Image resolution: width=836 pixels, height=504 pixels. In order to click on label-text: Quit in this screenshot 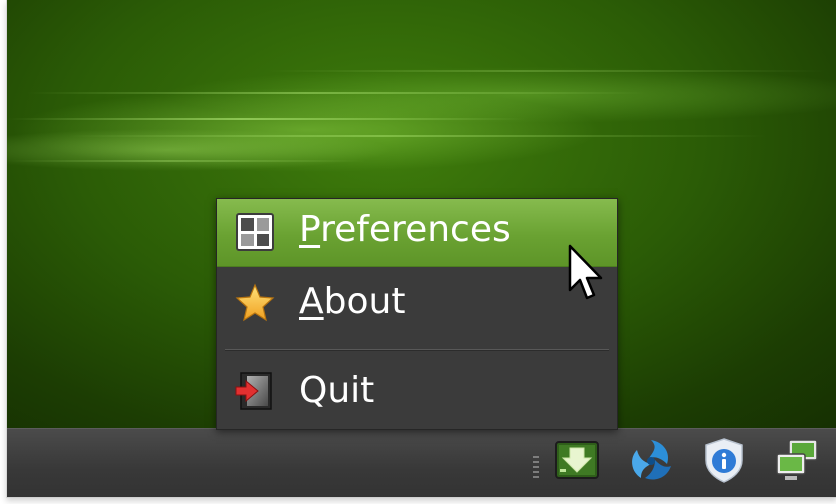, I will do `click(337, 390)`.